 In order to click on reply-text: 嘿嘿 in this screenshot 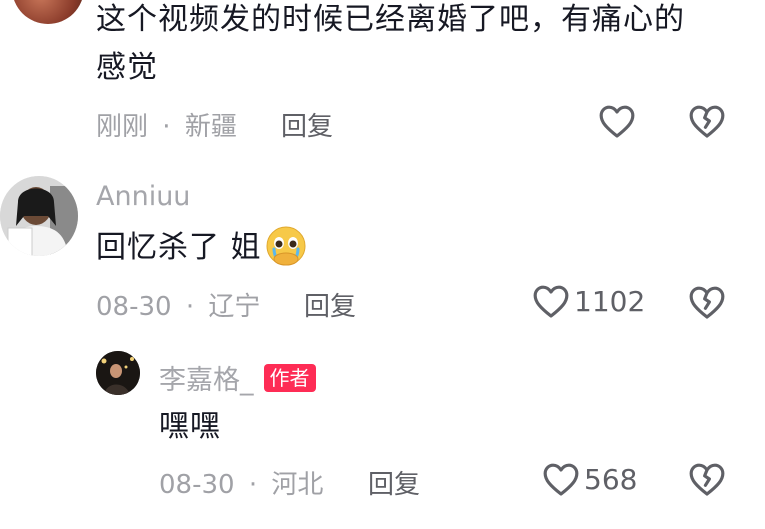, I will do `click(190, 426)`.